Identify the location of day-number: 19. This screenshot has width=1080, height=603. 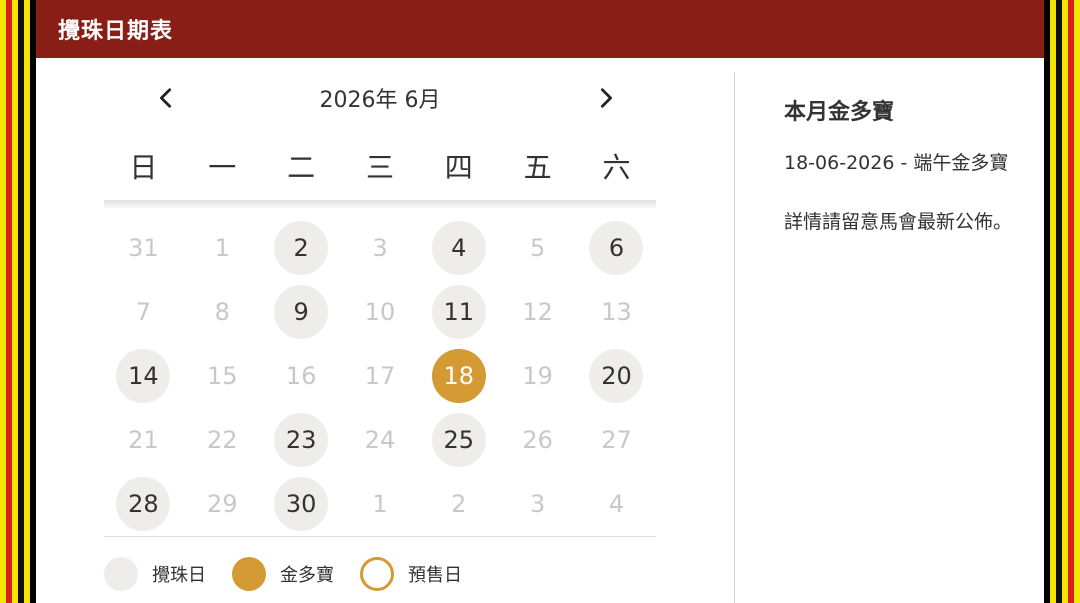
(537, 376).